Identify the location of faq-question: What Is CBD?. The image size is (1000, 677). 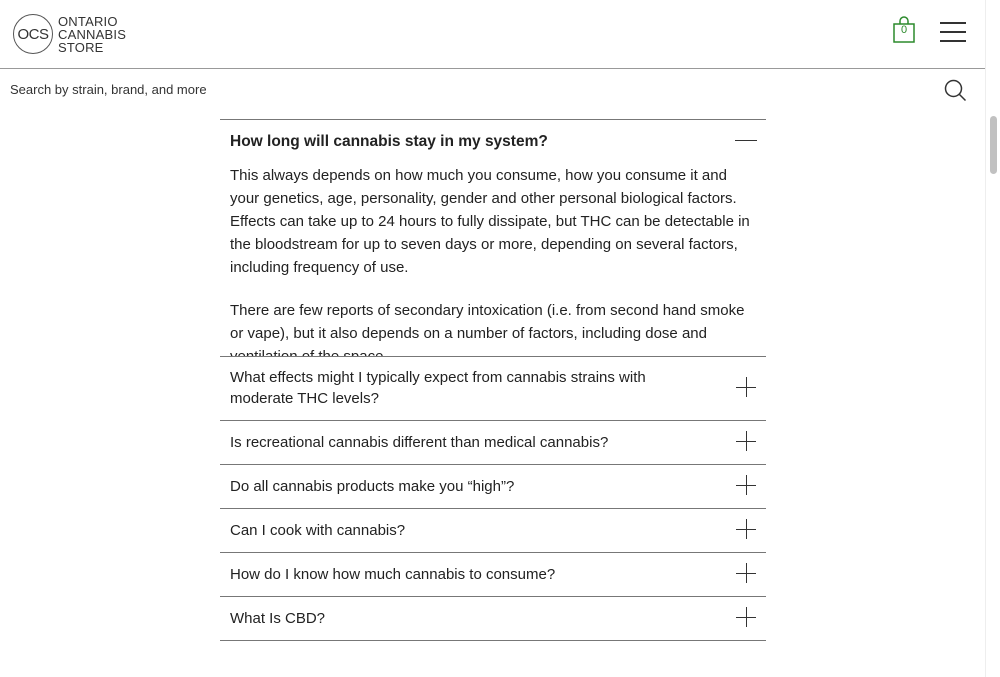
(278, 618).